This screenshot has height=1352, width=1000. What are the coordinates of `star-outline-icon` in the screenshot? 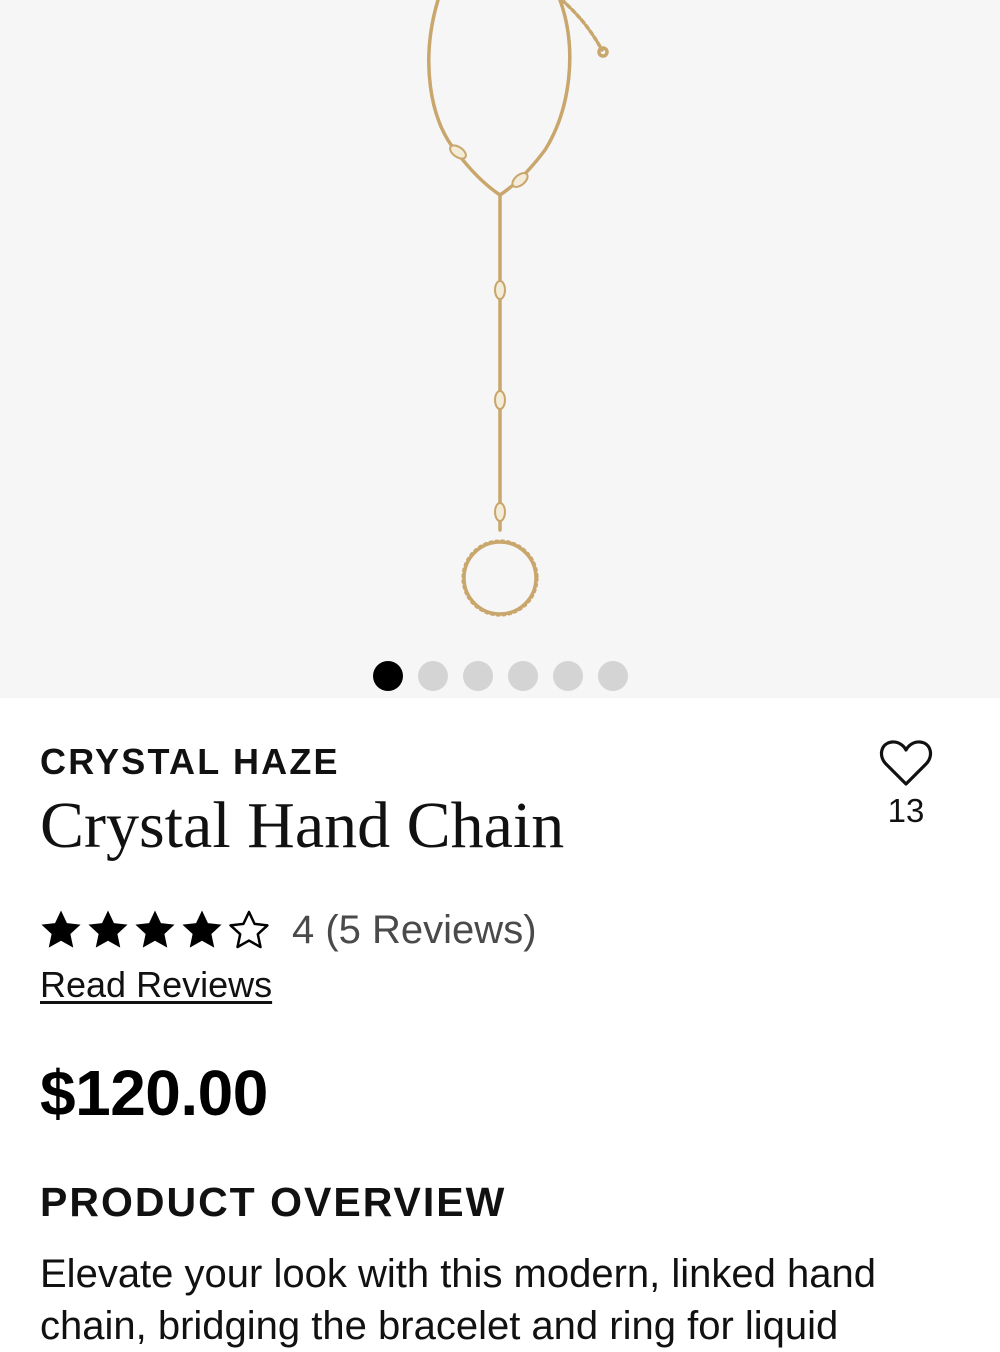 It's located at (249, 929).